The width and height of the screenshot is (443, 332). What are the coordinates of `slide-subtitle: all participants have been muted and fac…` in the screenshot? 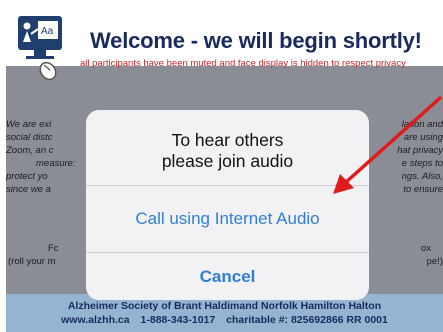 It's located at (243, 63).